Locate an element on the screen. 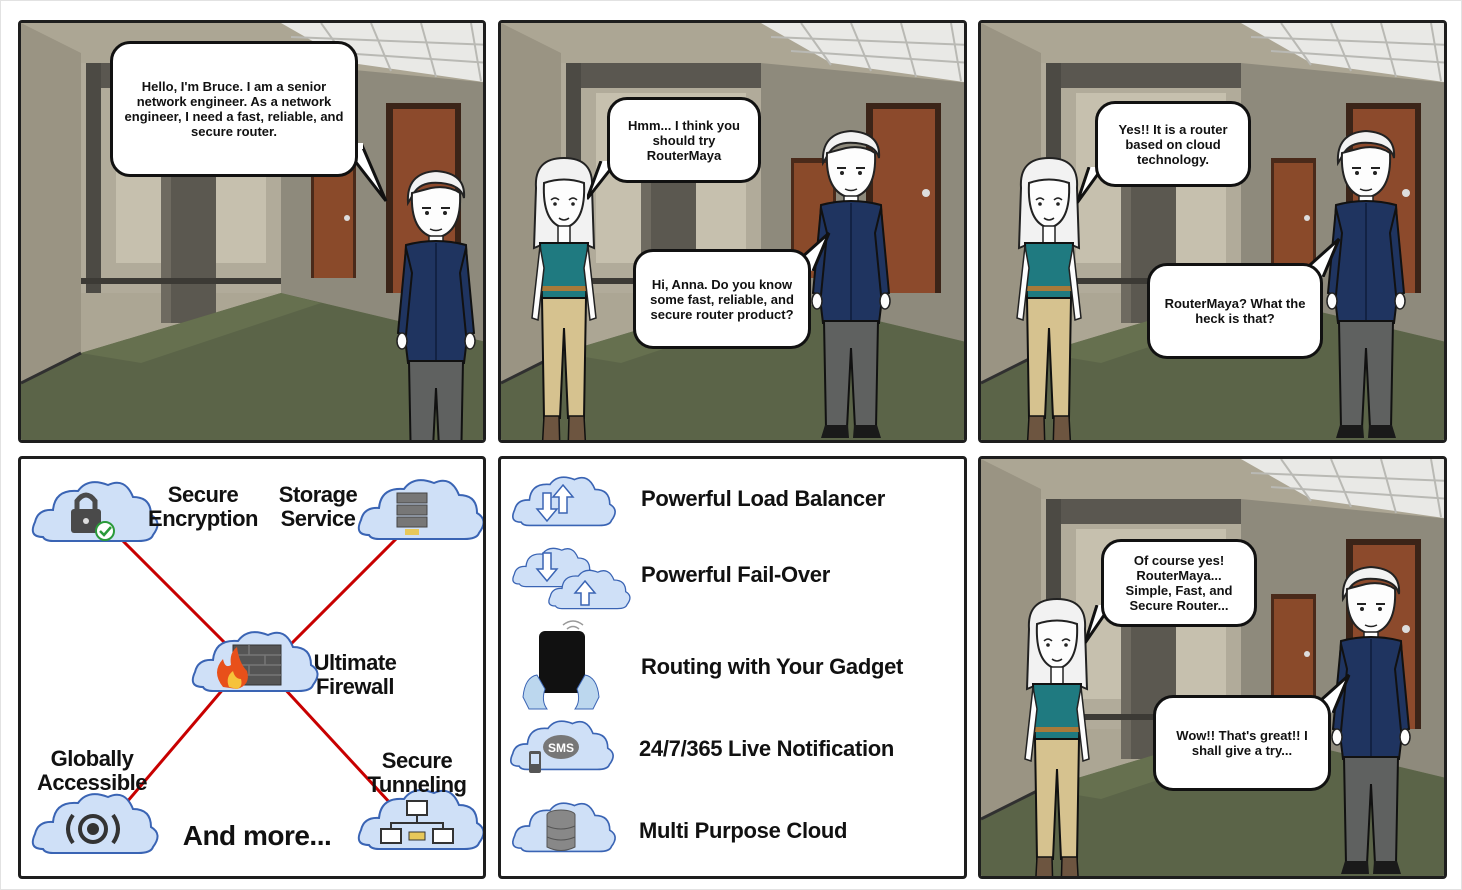 Image resolution: width=1462 pixels, height=890 pixels. sms-cloud-icon: SMS is located at coordinates (561, 746).